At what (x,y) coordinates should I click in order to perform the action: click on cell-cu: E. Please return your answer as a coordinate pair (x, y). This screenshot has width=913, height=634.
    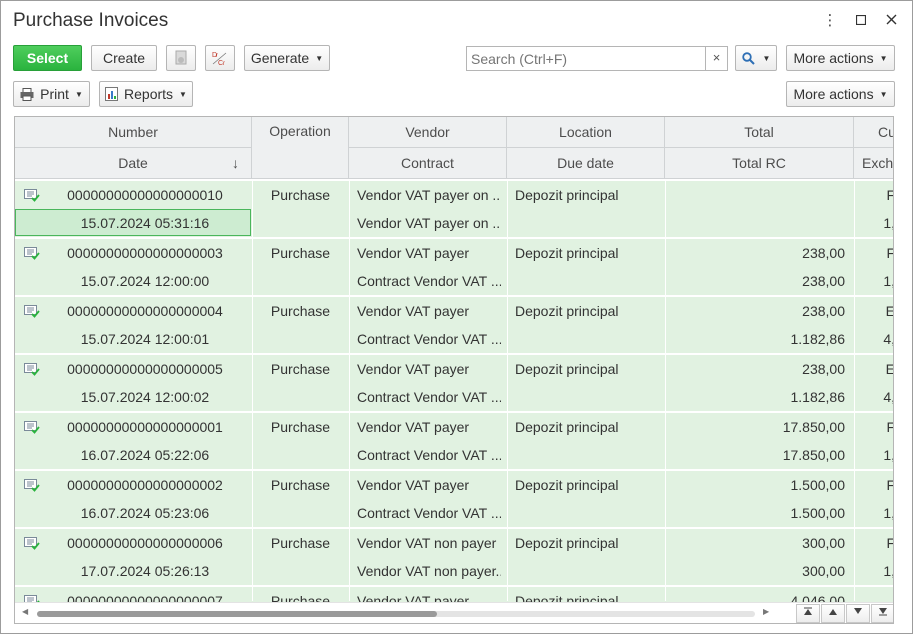
    Looking at the image, I should click on (874, 311).